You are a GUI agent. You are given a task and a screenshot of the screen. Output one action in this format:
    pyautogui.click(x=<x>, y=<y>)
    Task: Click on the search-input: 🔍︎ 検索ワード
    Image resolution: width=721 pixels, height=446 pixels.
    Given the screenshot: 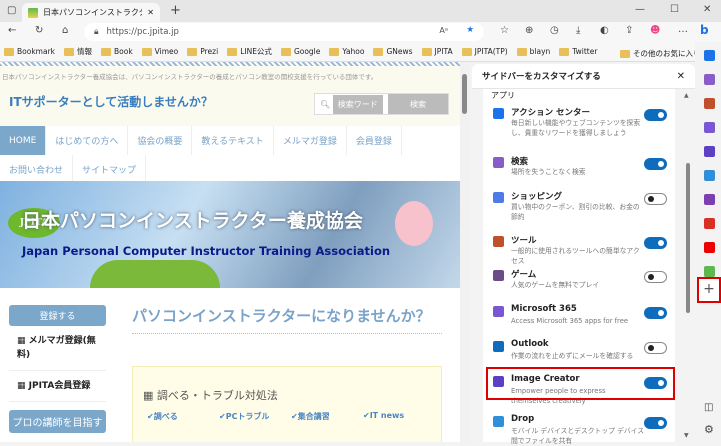 What is the action you would take?
    pyautogui.click(x=351, y=104)
    